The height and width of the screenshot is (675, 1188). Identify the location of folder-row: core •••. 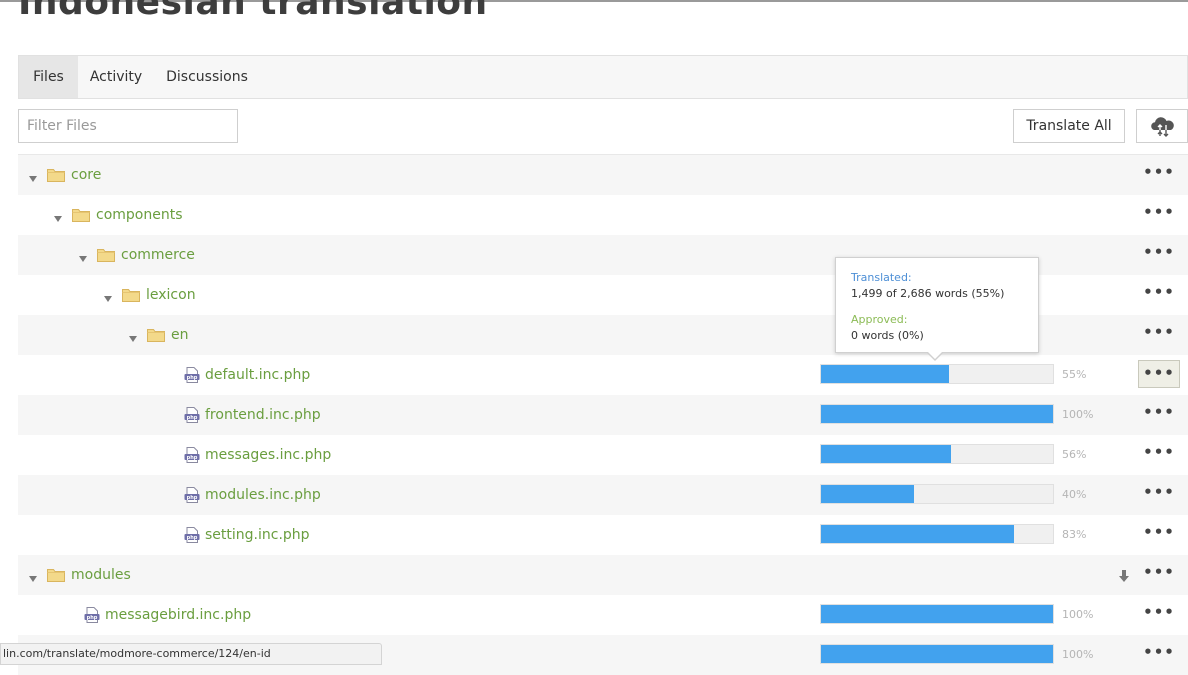
(603, 175).